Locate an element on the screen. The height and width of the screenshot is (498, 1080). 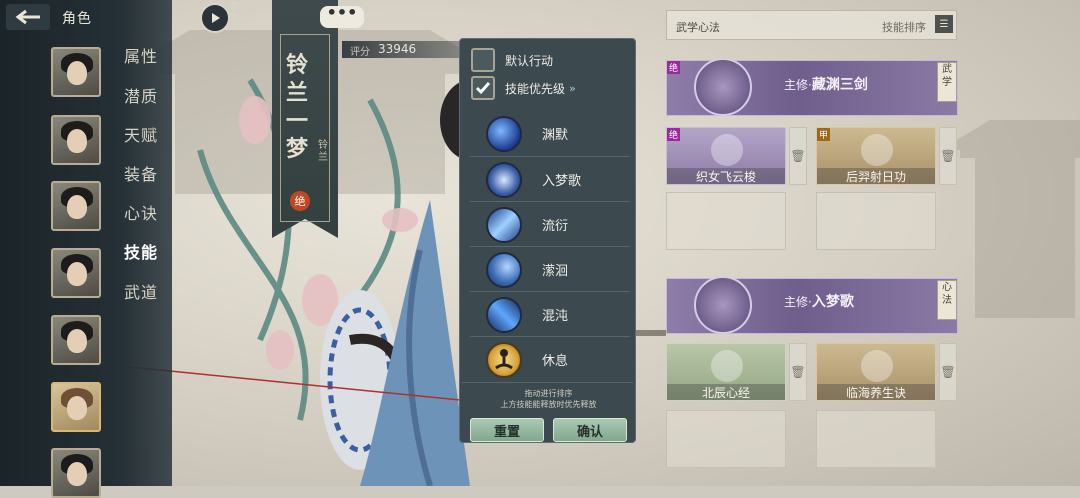
blade-slash-icon is located at coordinates (504, 224).